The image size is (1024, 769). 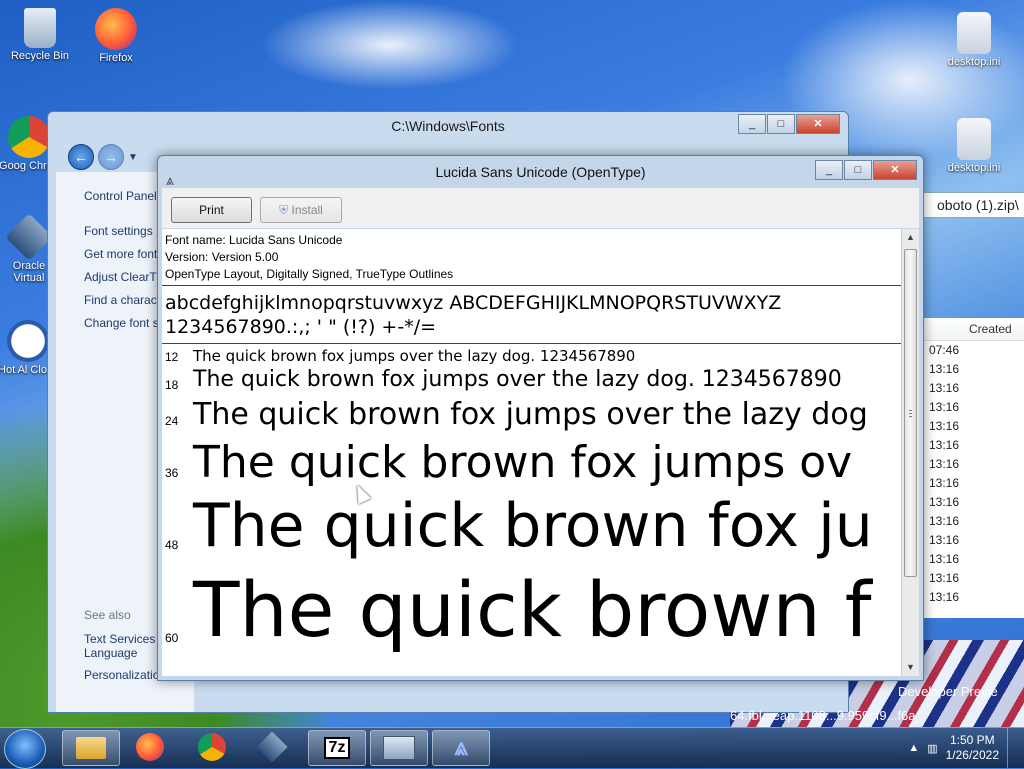 I want to click on desktop-icon-ini-1: desktop.ini, so click(x=974, y=40).